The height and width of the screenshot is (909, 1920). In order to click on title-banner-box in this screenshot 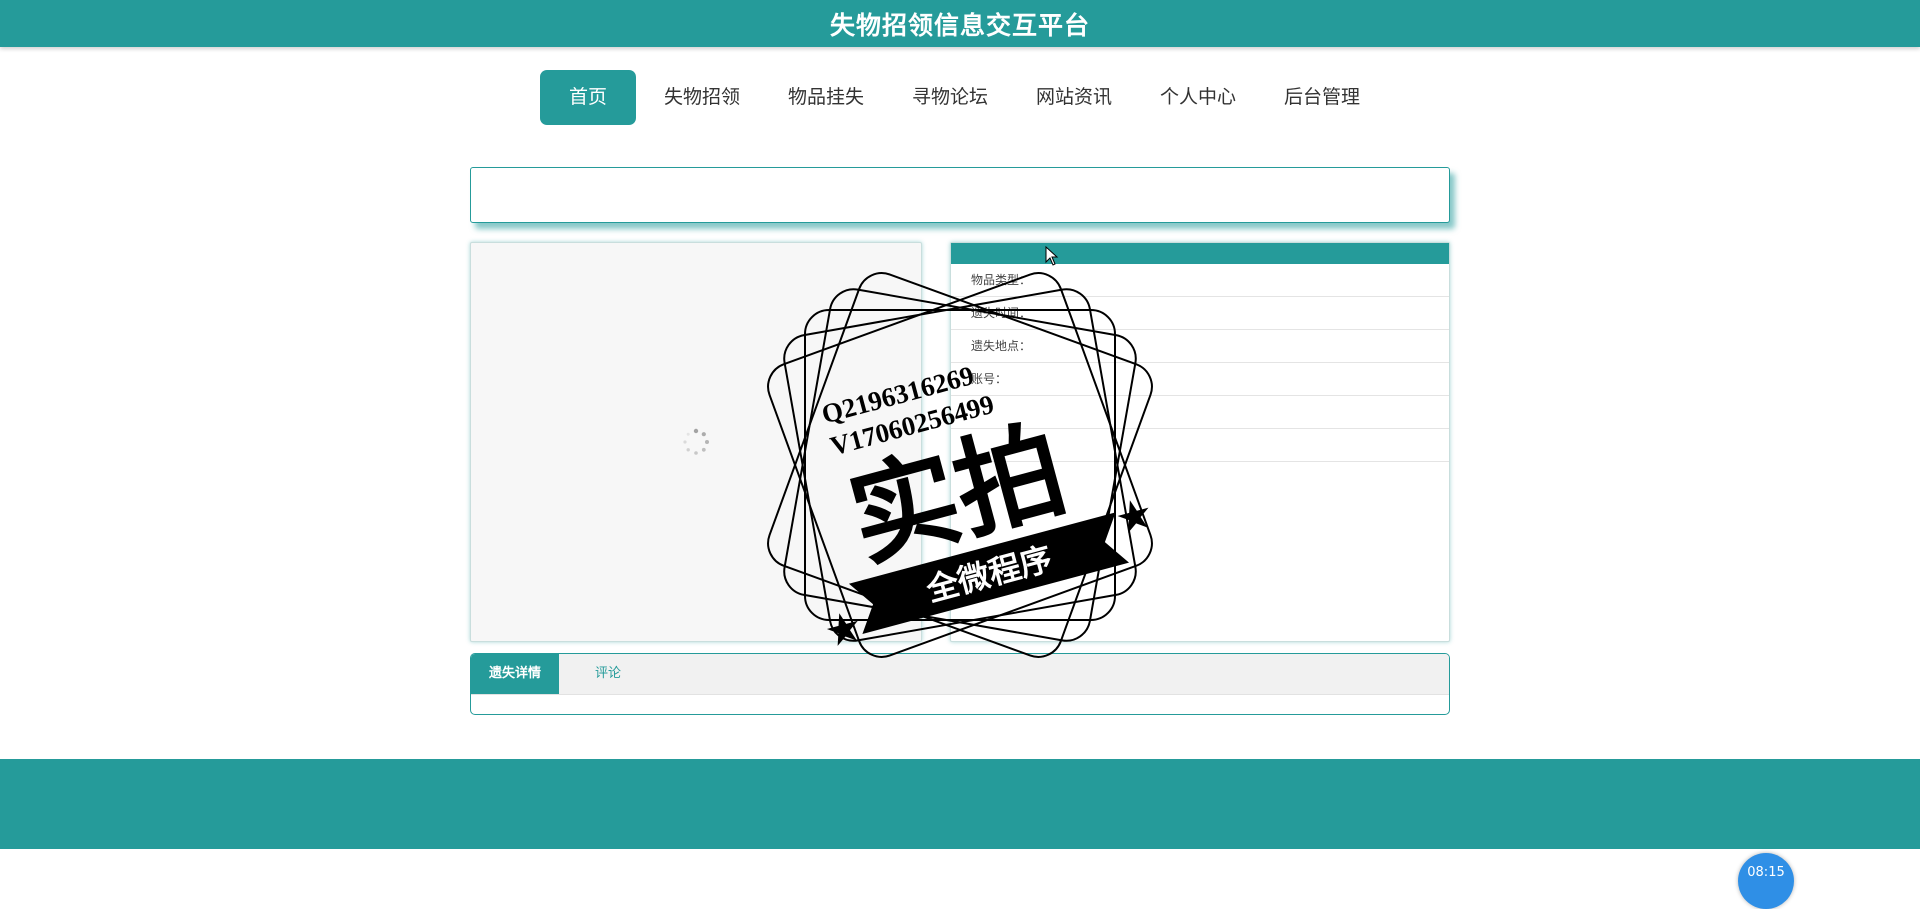, I will do `click(960, 195)`.